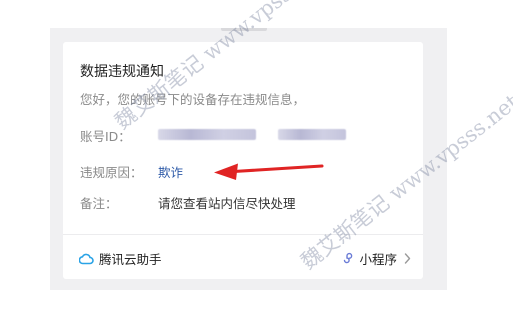  I want to click on notice-greeting: 您好，您的账号下的设备存在违规信息，, so click(193, 99).